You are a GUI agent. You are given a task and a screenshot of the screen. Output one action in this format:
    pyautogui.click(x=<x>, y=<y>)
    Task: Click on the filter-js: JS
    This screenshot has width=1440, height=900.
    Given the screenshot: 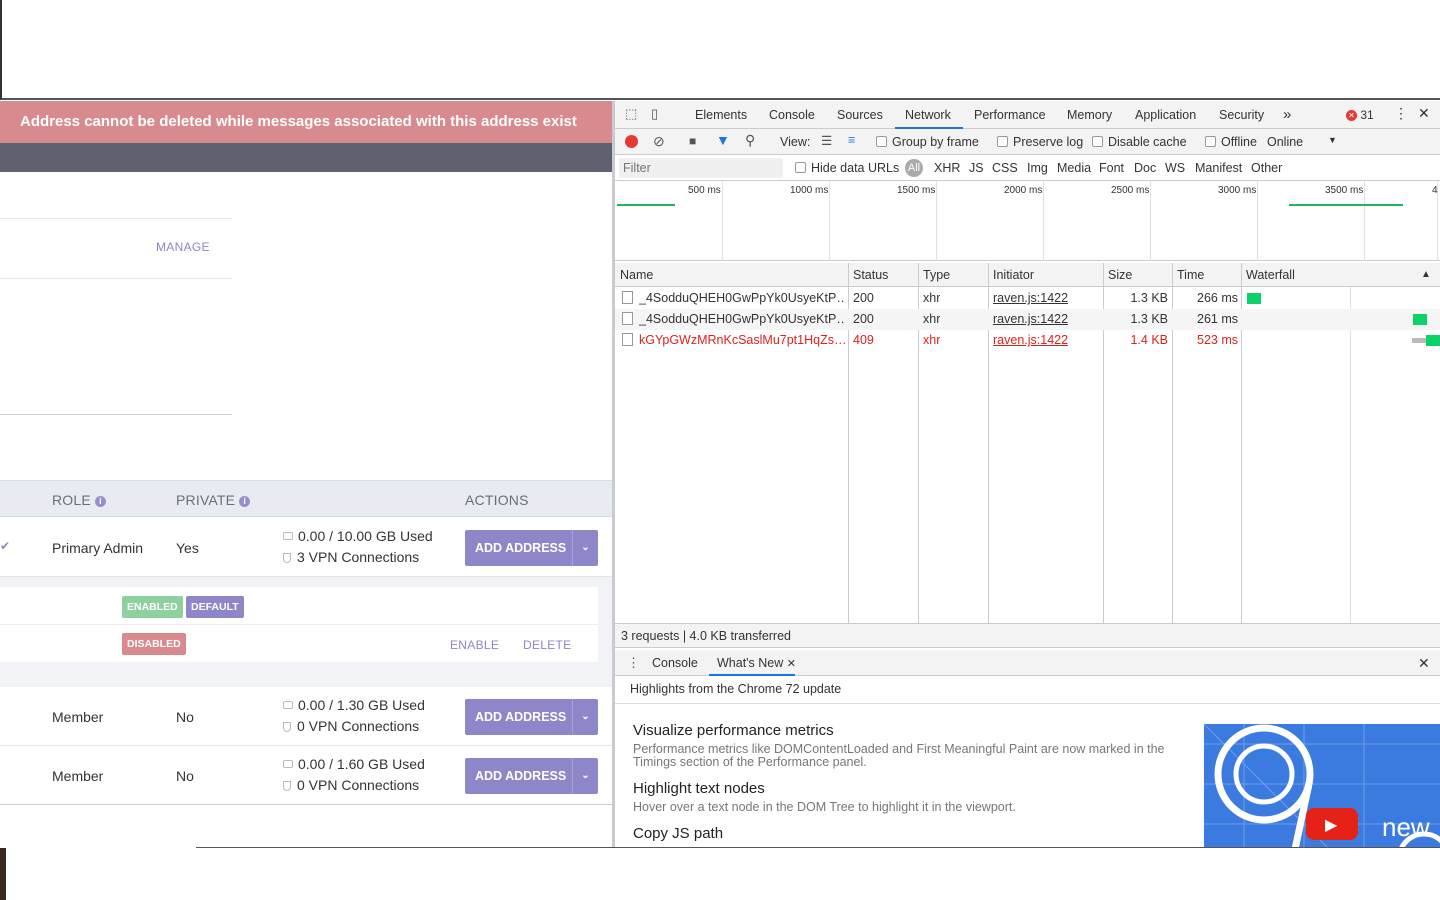 What is the action you would take?
    pyautogui.click(x=976, y=168)
    